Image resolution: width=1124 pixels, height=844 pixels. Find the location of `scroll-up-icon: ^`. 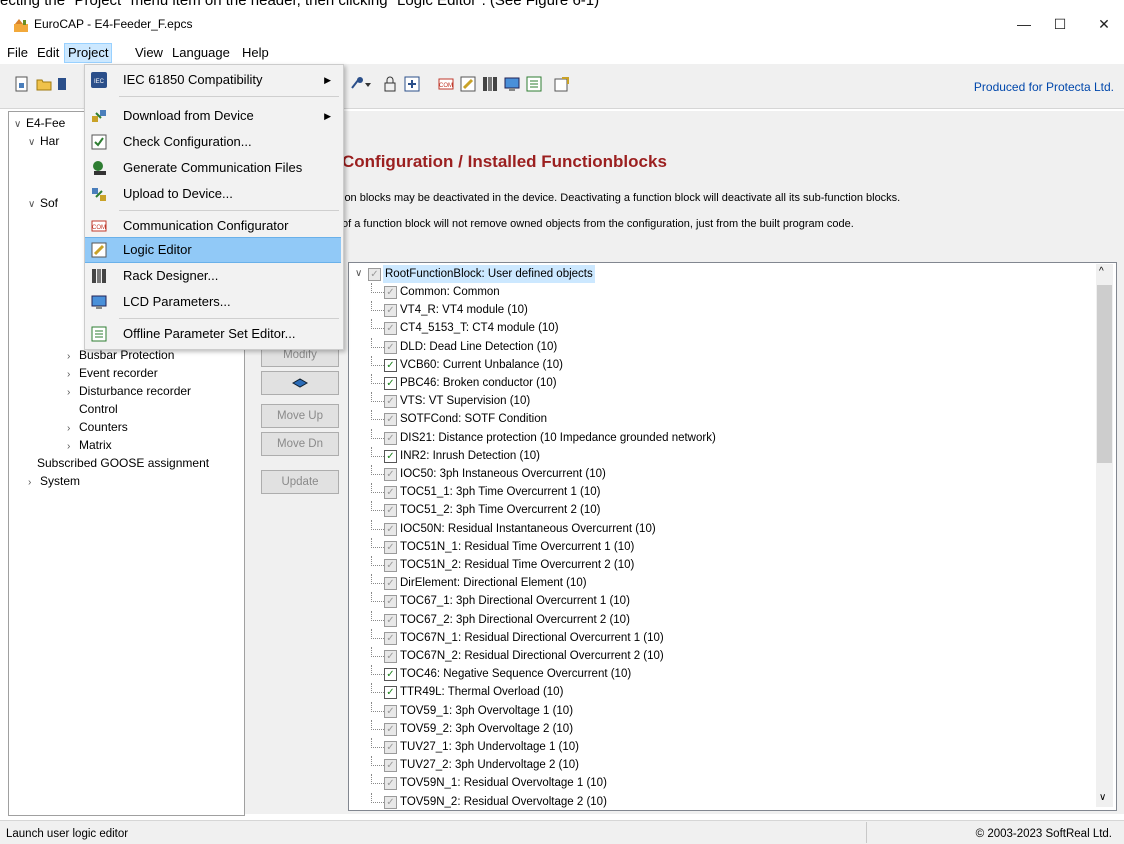

scroll-up-icon: ^ is located at coordinates (1101, 271).